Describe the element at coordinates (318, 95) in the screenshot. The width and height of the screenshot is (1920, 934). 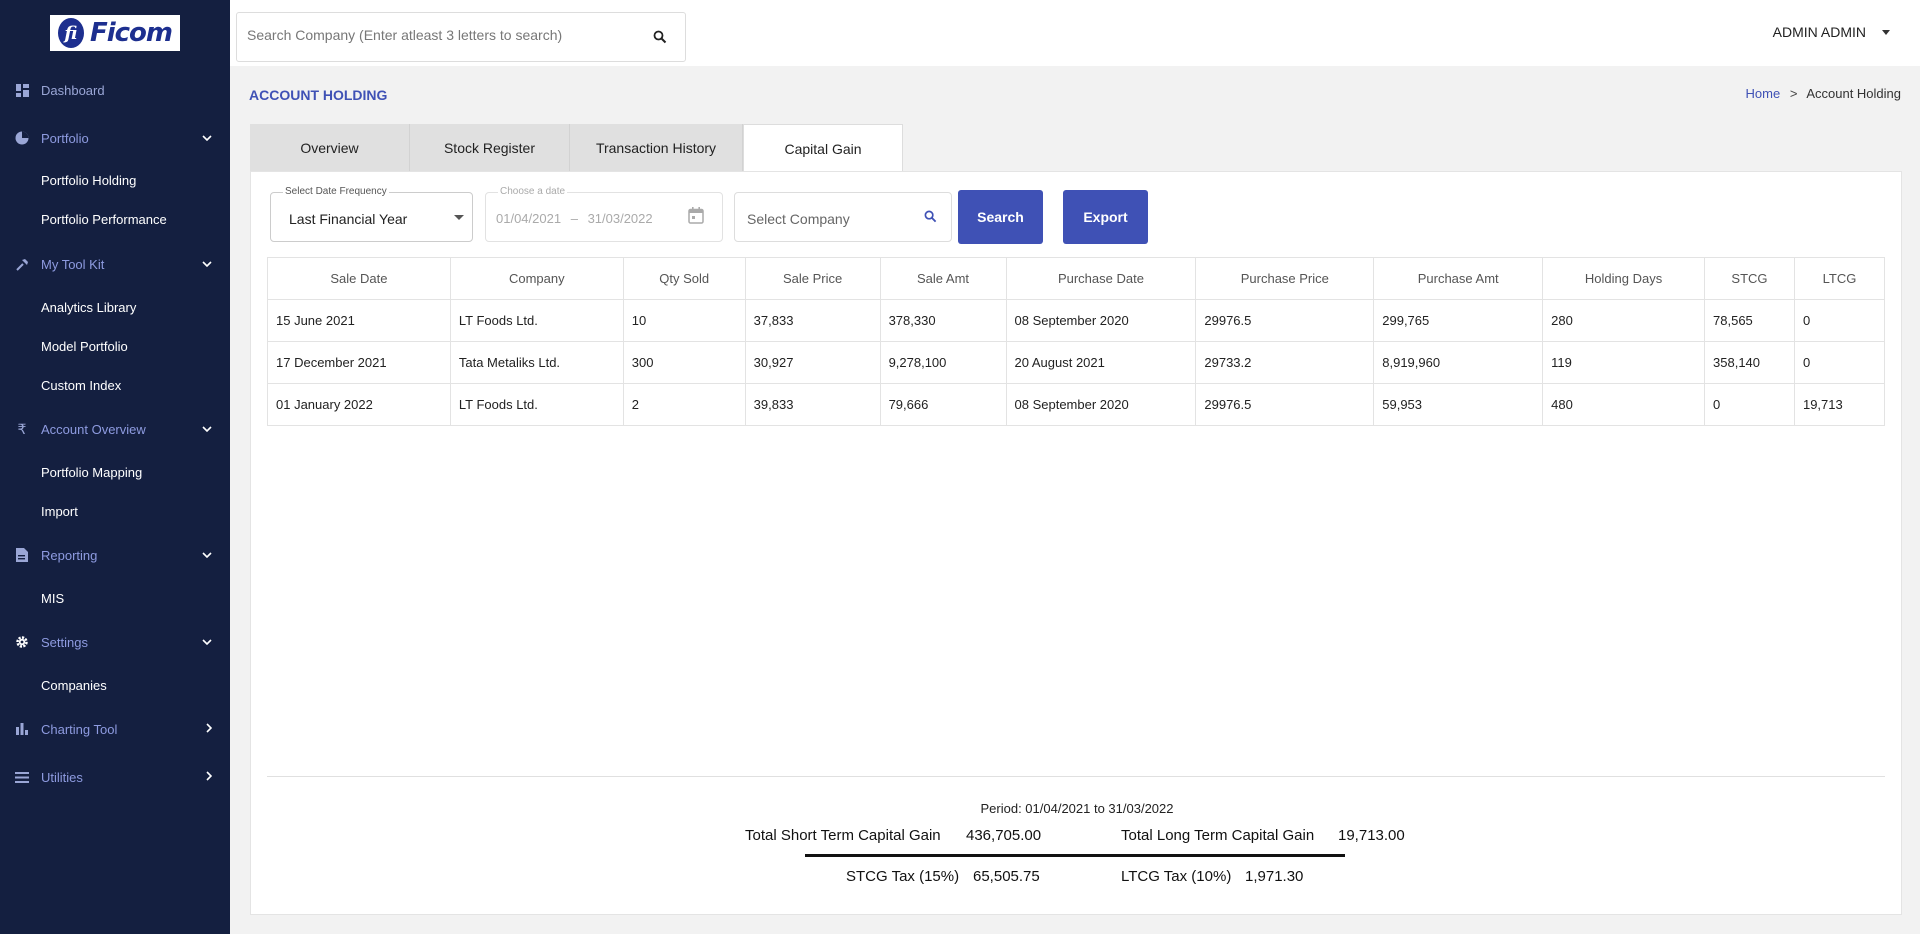
I see `page-title: ACCOUNT HOLDING` at that location.